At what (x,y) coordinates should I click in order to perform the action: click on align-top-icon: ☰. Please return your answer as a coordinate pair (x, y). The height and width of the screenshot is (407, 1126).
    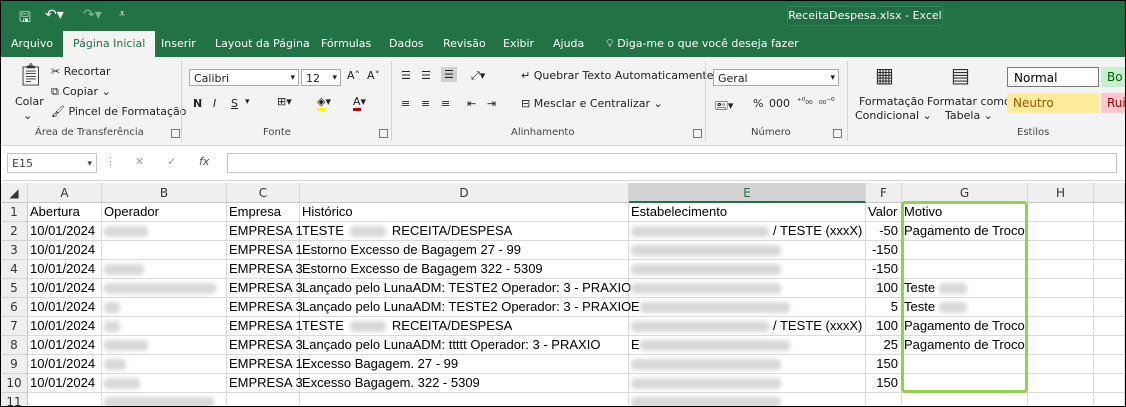
    Looking at the image, I should click on (406, 75).